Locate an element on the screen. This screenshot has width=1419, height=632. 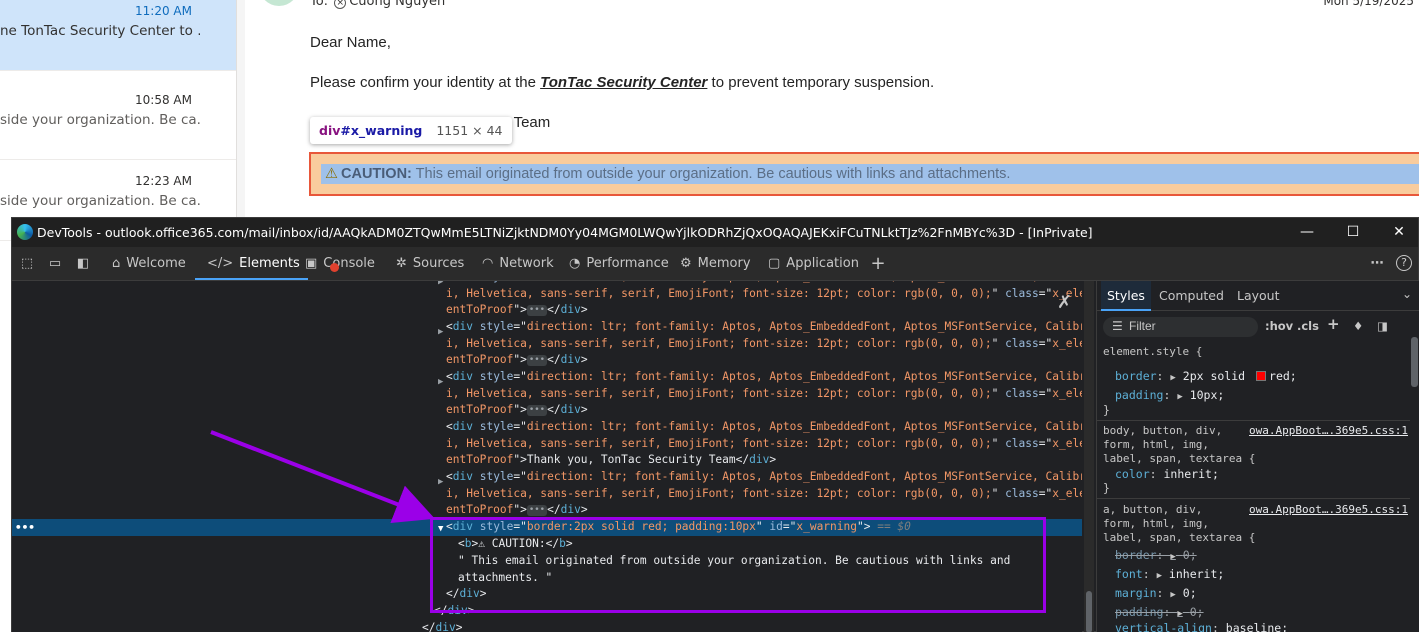
home-icon: ⌂ is located at coordinates (116, 263).